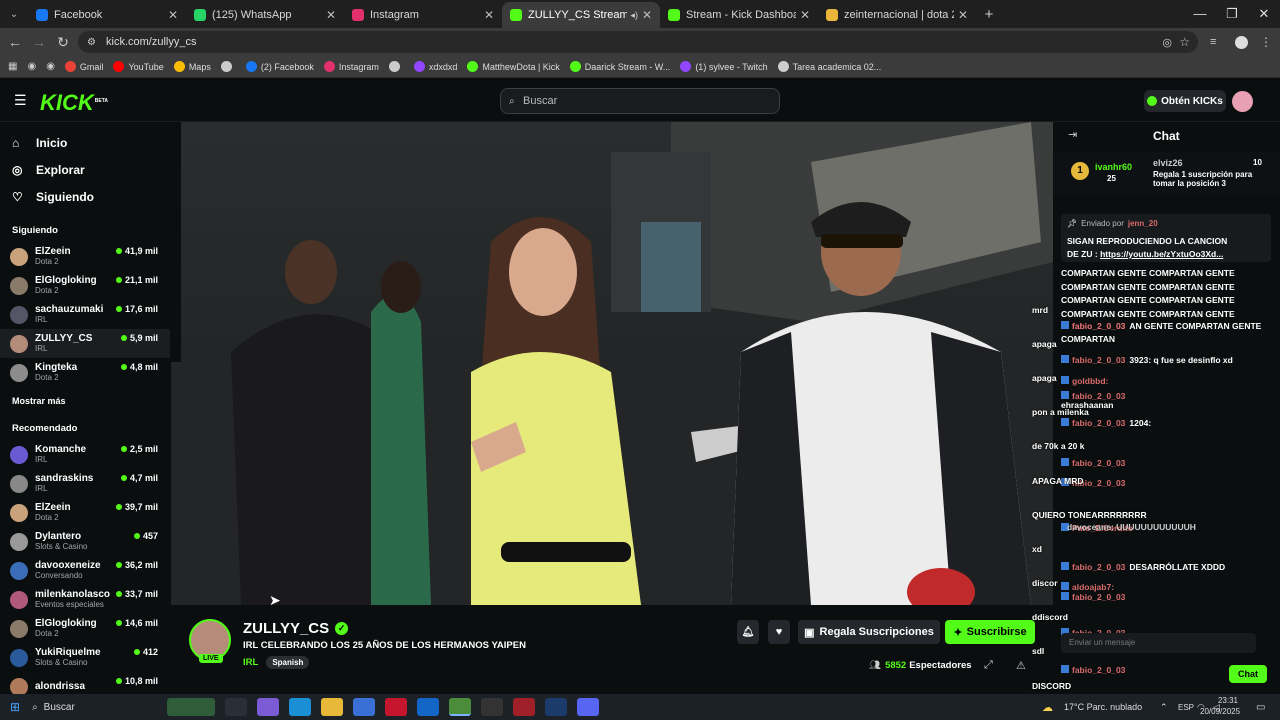 The width and height of the screenshot is (1280, 720). Describe the element at coordinates (20, 100) in the screenshot. I see `hamburger-menu-icon: ☰` at that location.